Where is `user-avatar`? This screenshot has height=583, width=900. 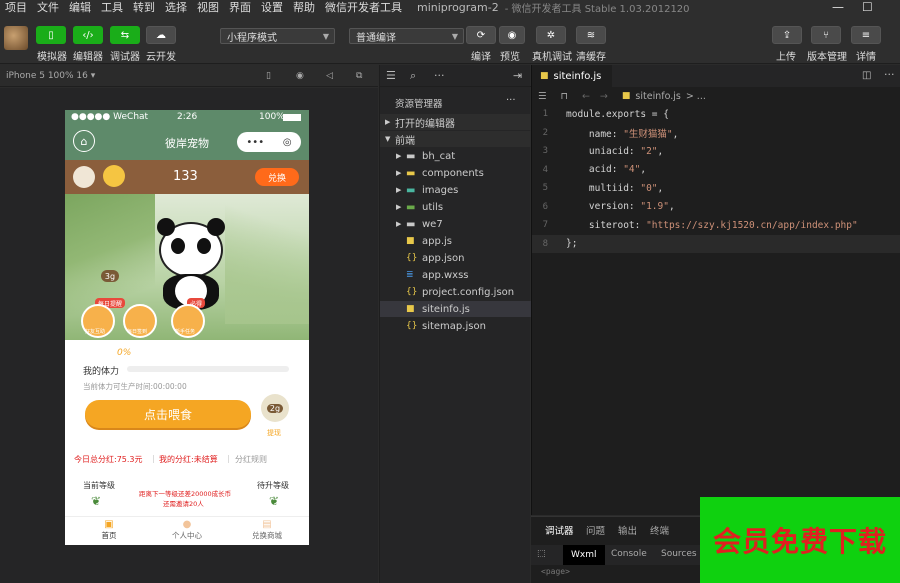 user-avatar is located at coordinates (84, 177).